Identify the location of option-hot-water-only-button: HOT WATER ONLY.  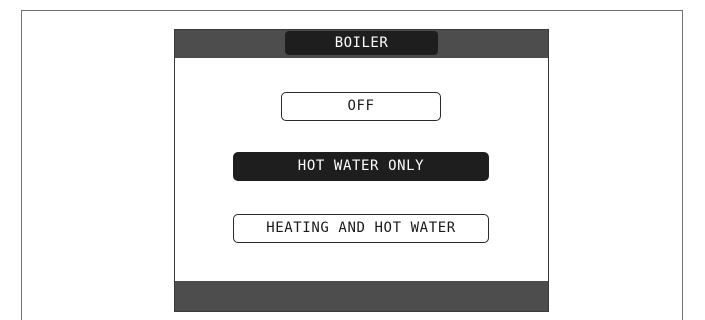
(361, 166).